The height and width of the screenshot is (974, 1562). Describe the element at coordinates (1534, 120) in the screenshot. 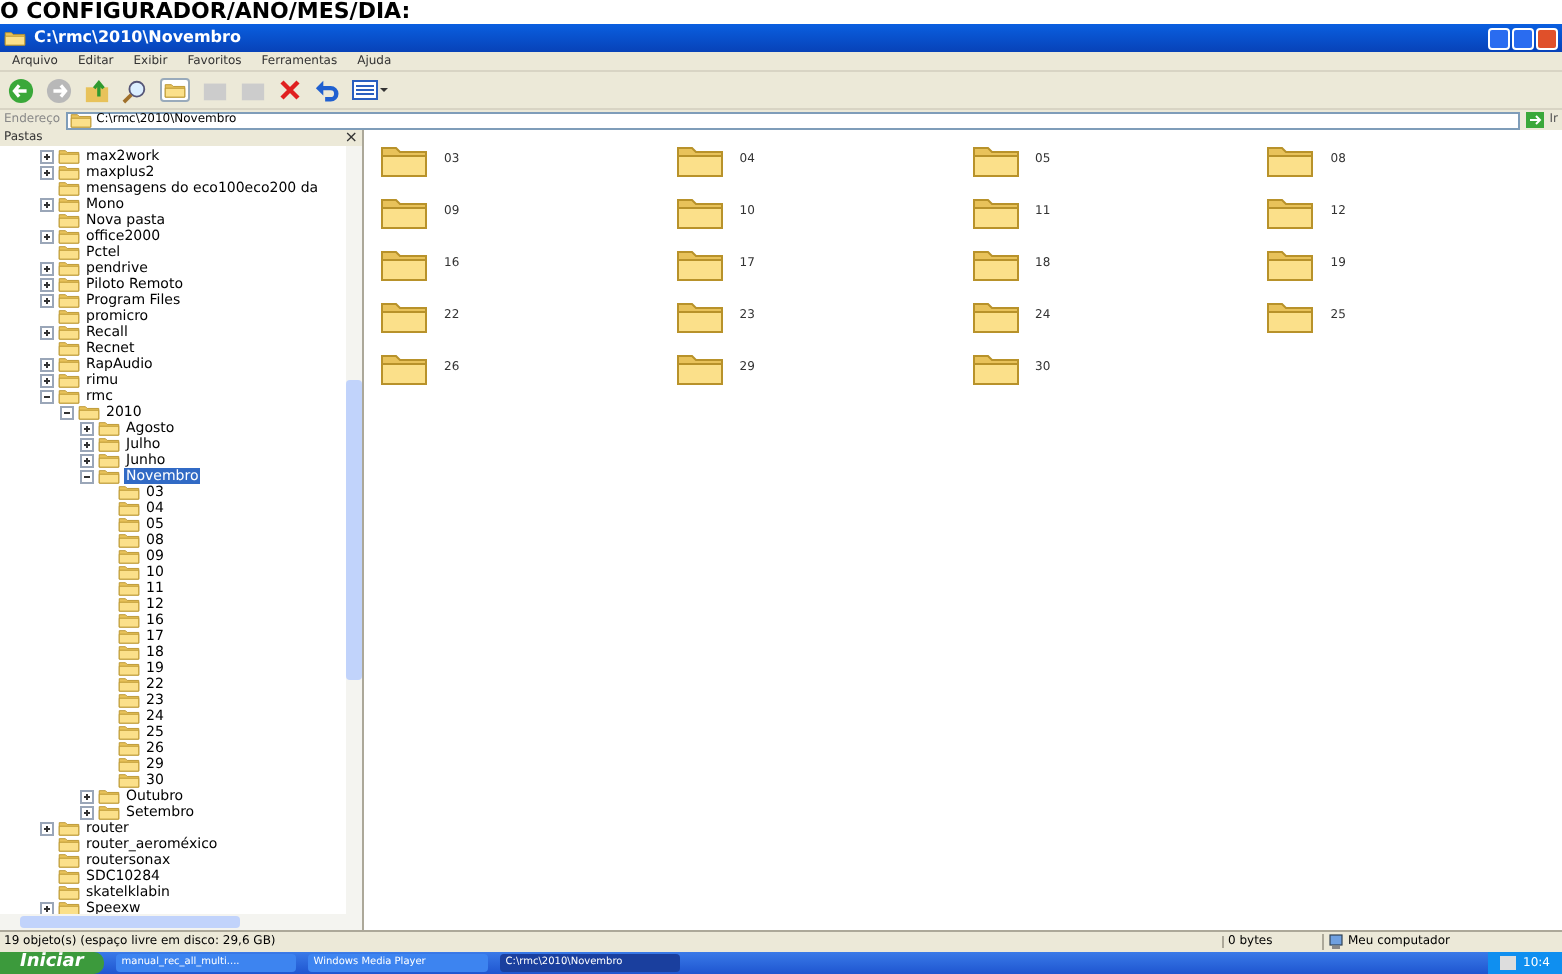

I see `go-arrow-icon` at that location.